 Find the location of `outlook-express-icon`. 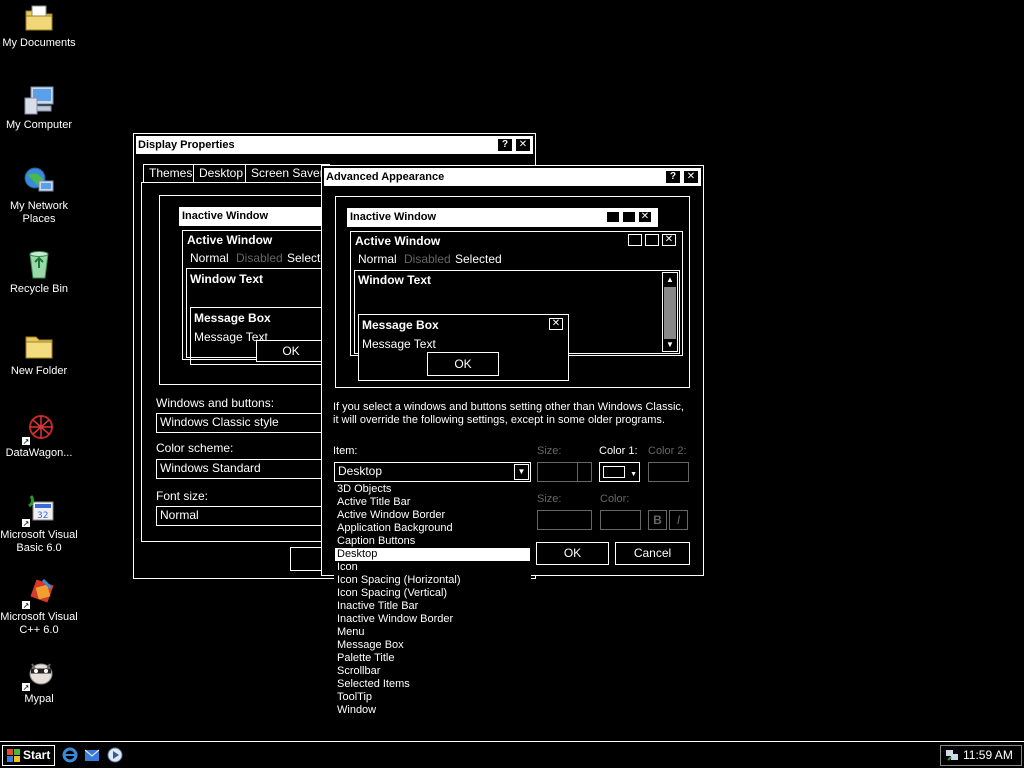

outlook-express-icon is located at coordinates (92, 755).